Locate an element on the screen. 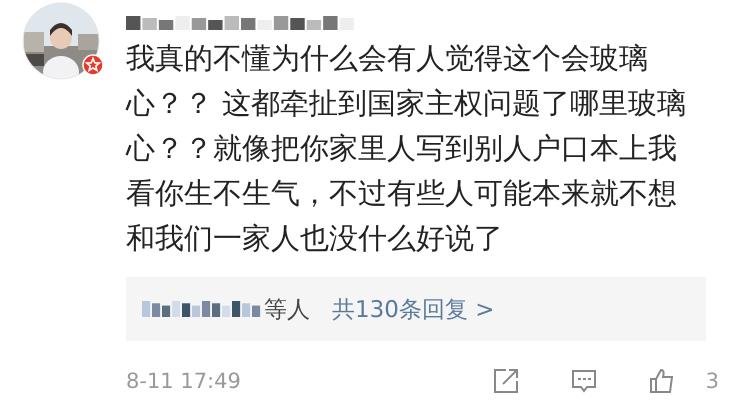  like-count: 3 is located at coordinates (712, 381).